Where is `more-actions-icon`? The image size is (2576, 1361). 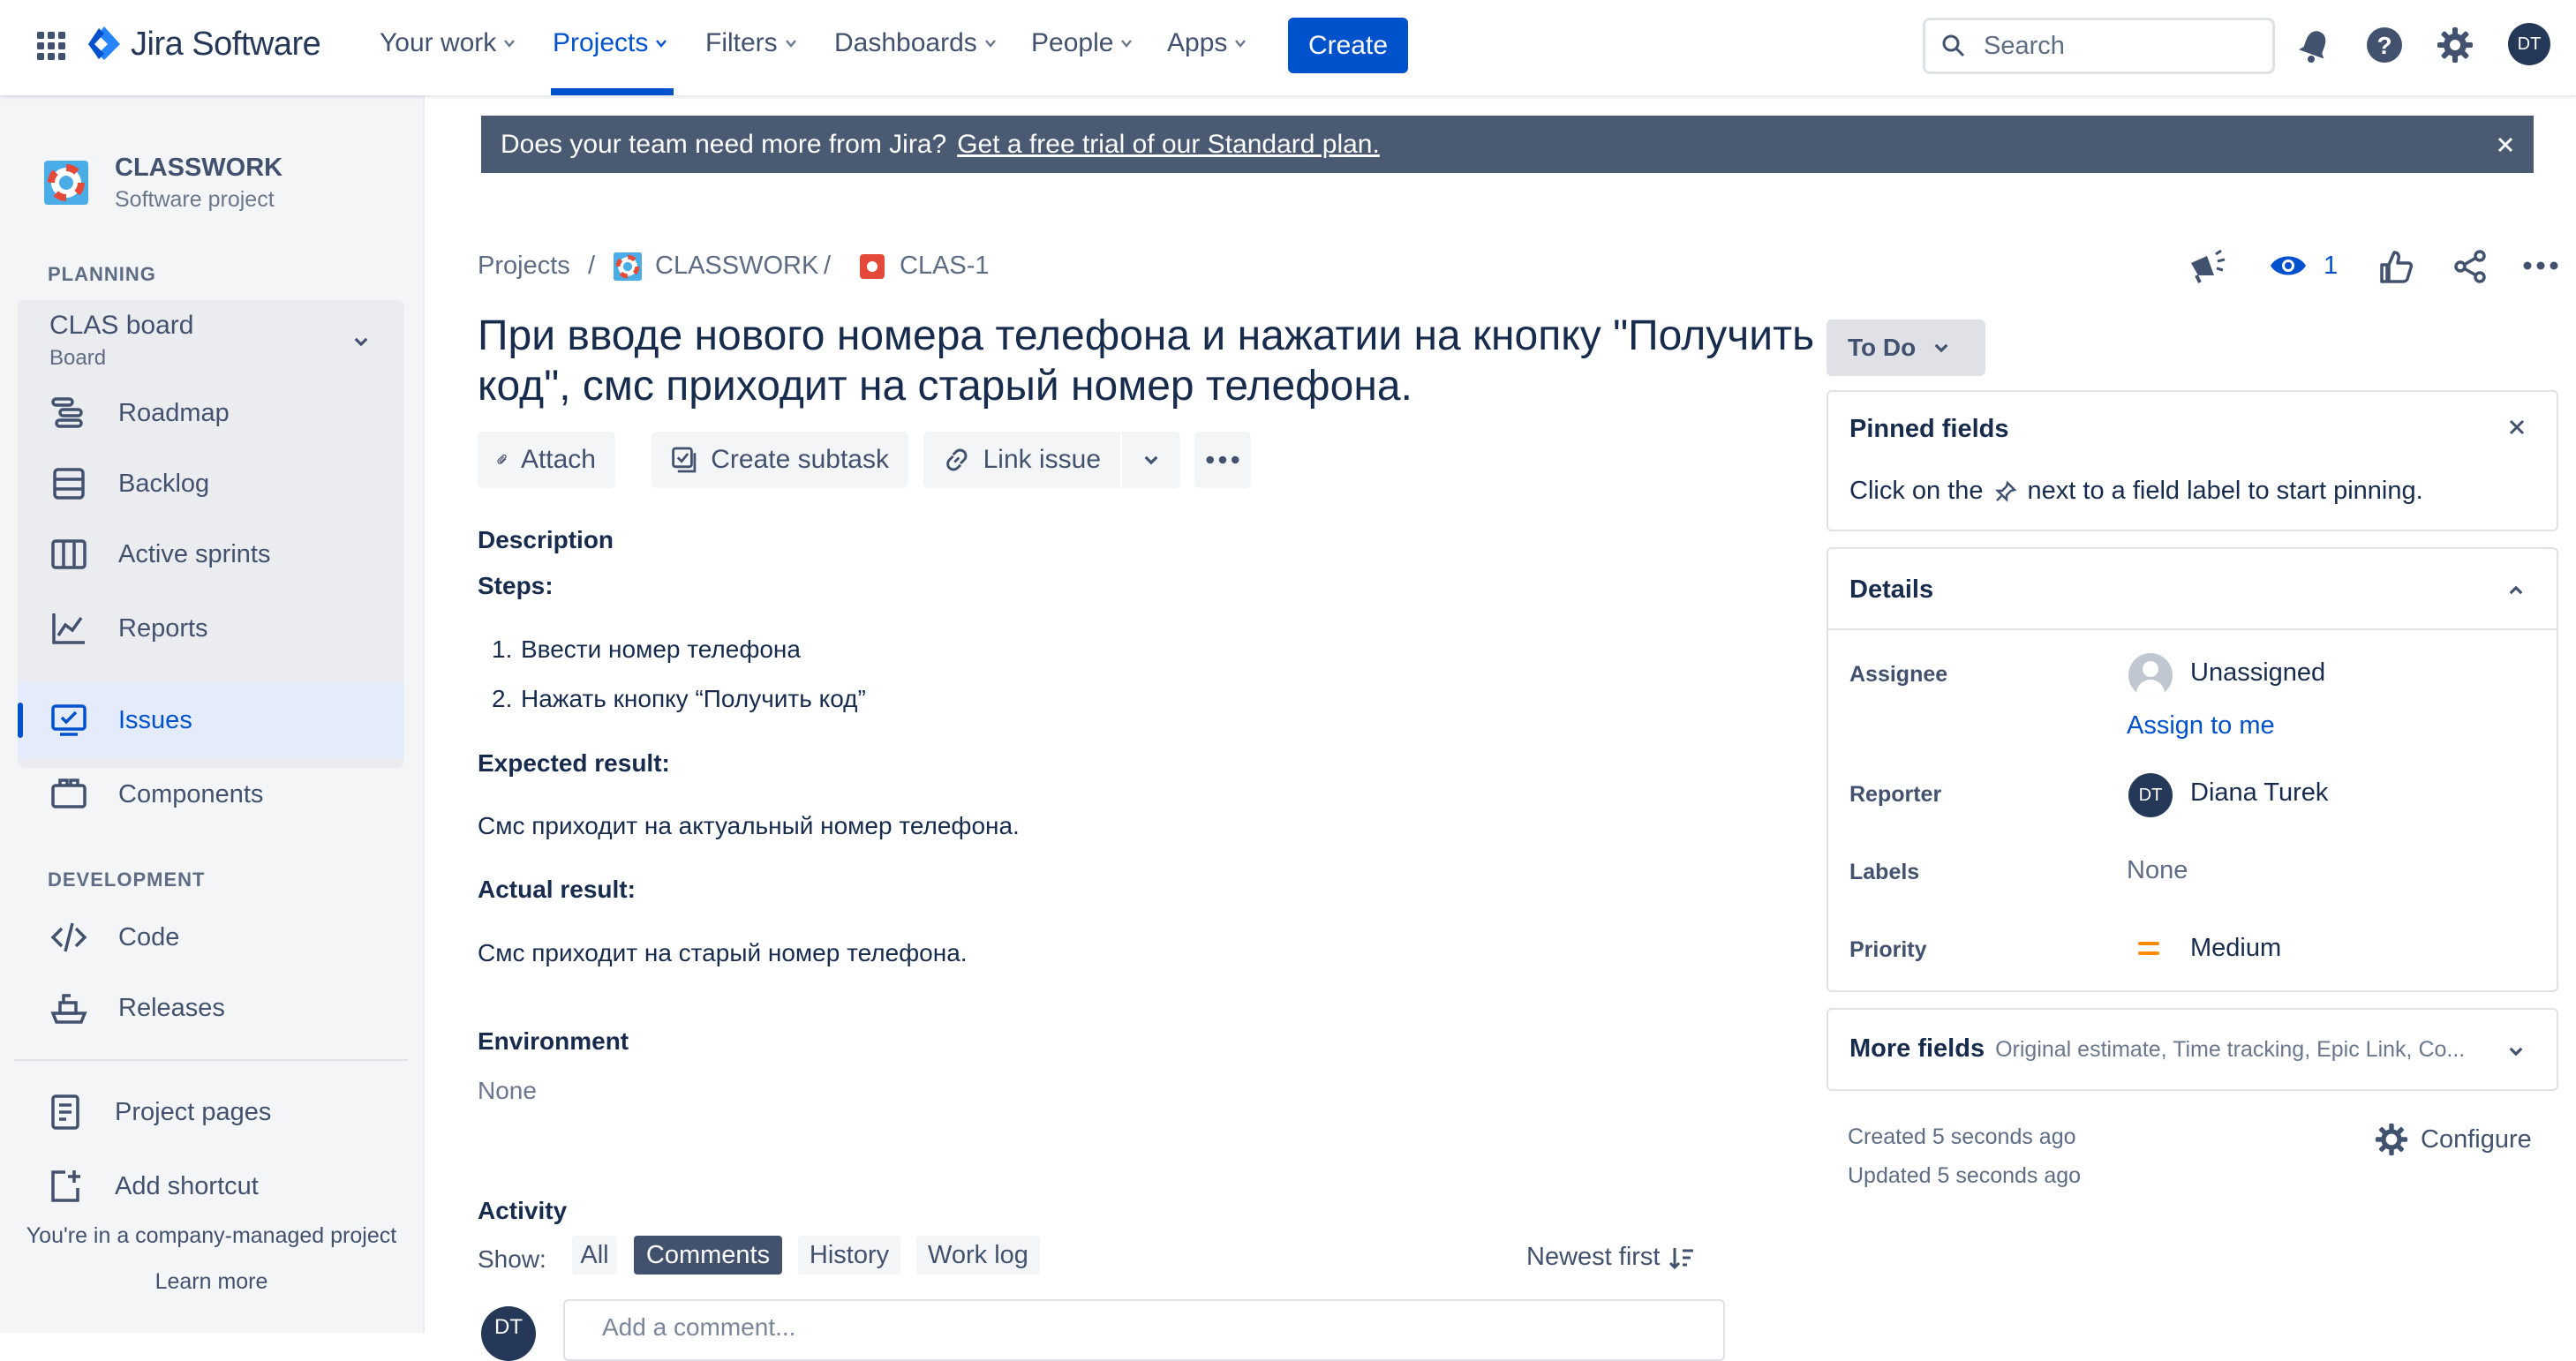
more-actions-icon is located at coordinates (2541, 265).